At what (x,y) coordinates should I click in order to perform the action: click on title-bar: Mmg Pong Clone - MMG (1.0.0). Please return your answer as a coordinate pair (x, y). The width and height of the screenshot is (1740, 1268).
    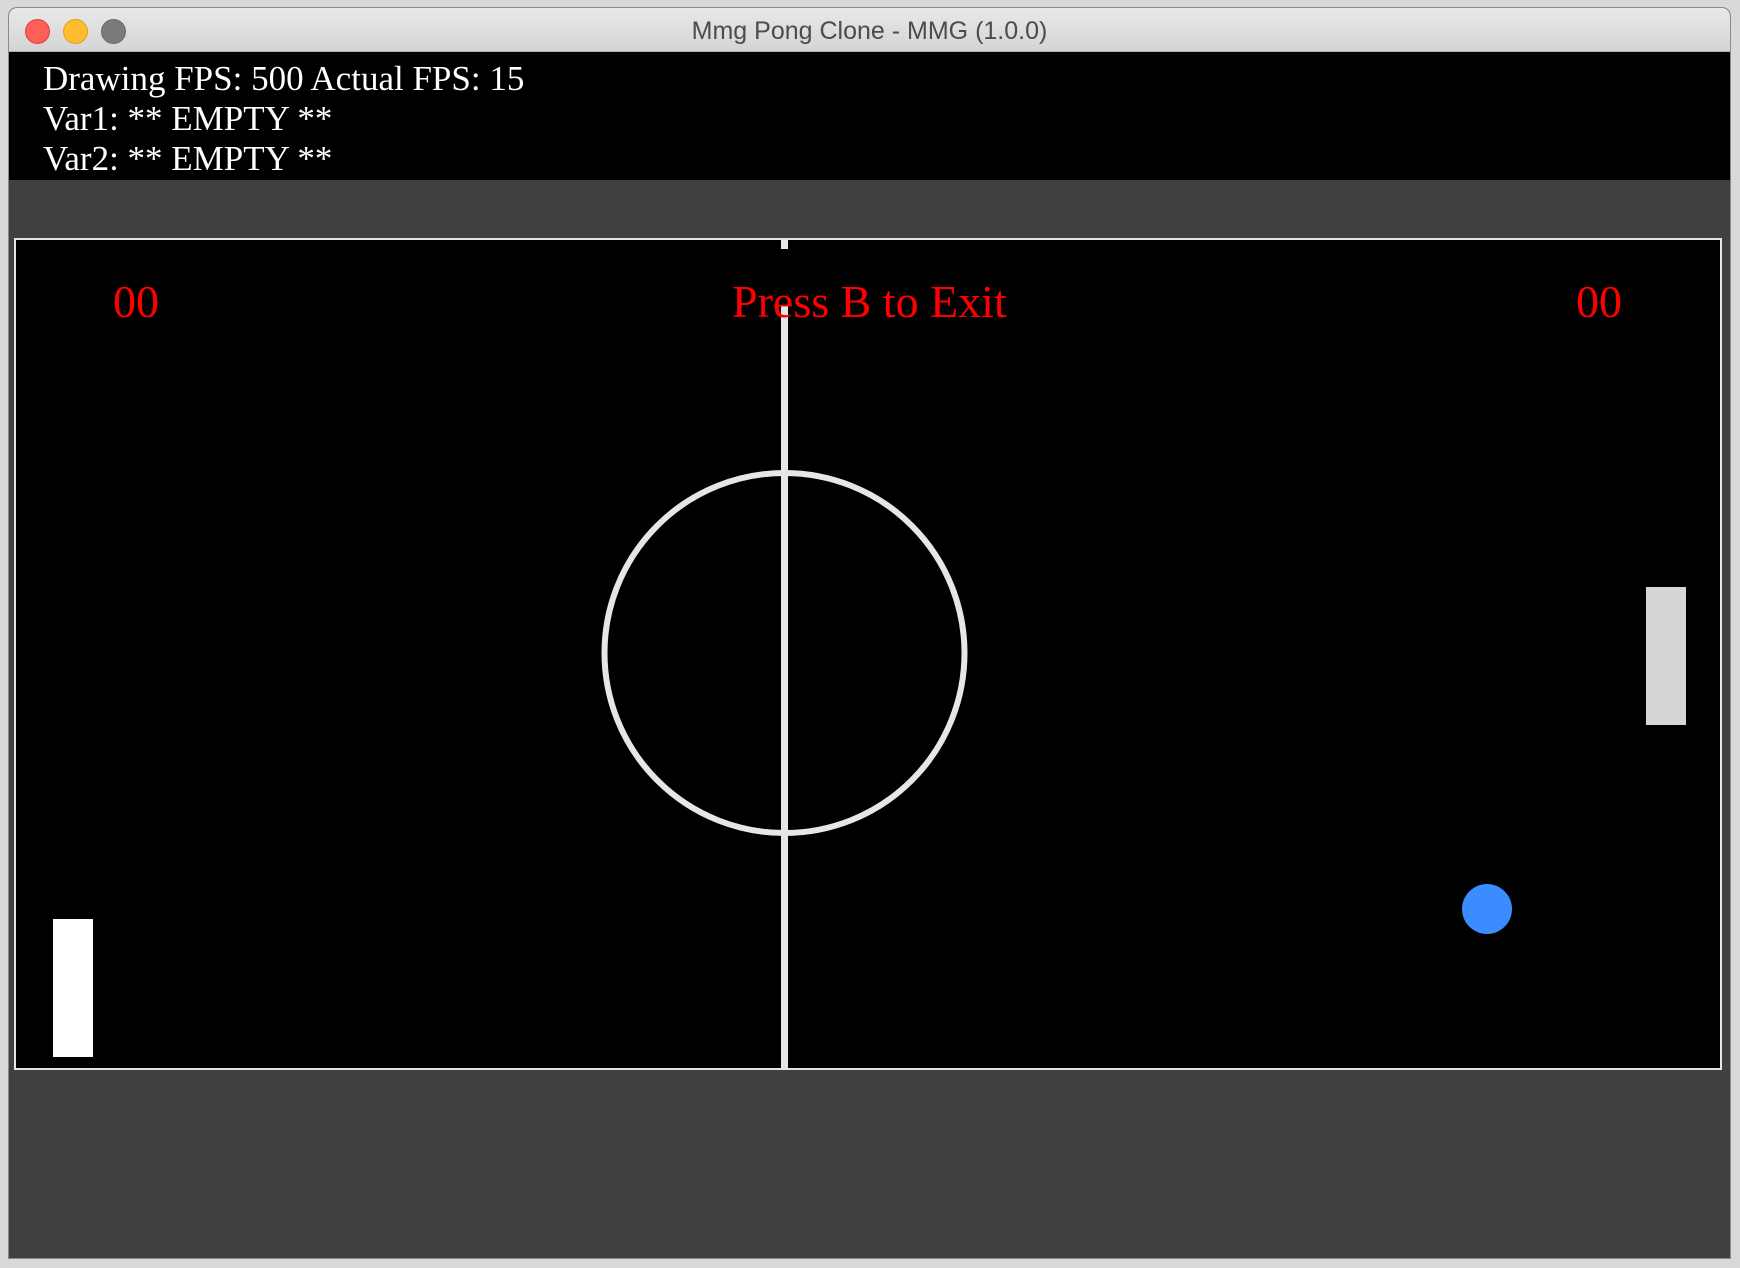
    Looking at the image, I should click on (869, 30).